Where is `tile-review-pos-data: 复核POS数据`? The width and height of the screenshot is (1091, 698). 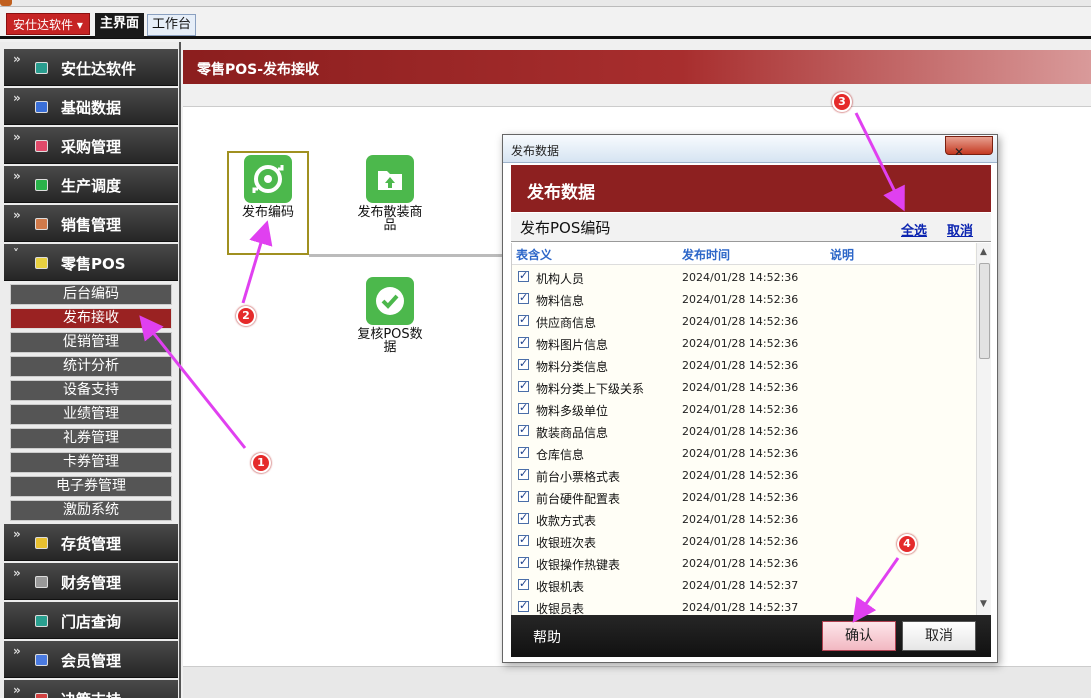
tile-review-pos-data: 复核POS数据 is located at coordinates (390, 315).